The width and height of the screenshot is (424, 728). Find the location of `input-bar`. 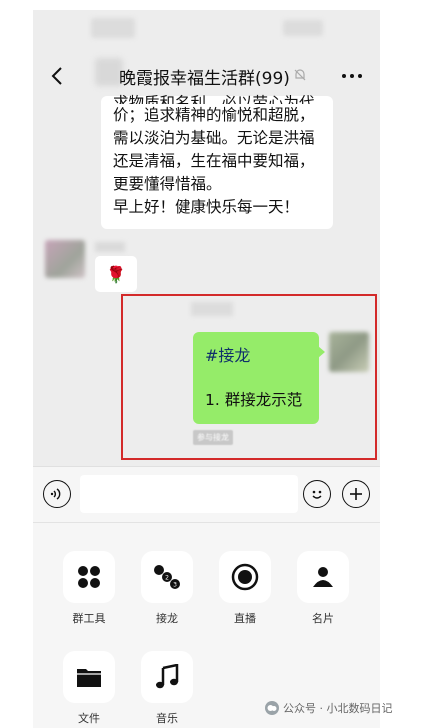

input-bar is located at coordinates (206, 494).